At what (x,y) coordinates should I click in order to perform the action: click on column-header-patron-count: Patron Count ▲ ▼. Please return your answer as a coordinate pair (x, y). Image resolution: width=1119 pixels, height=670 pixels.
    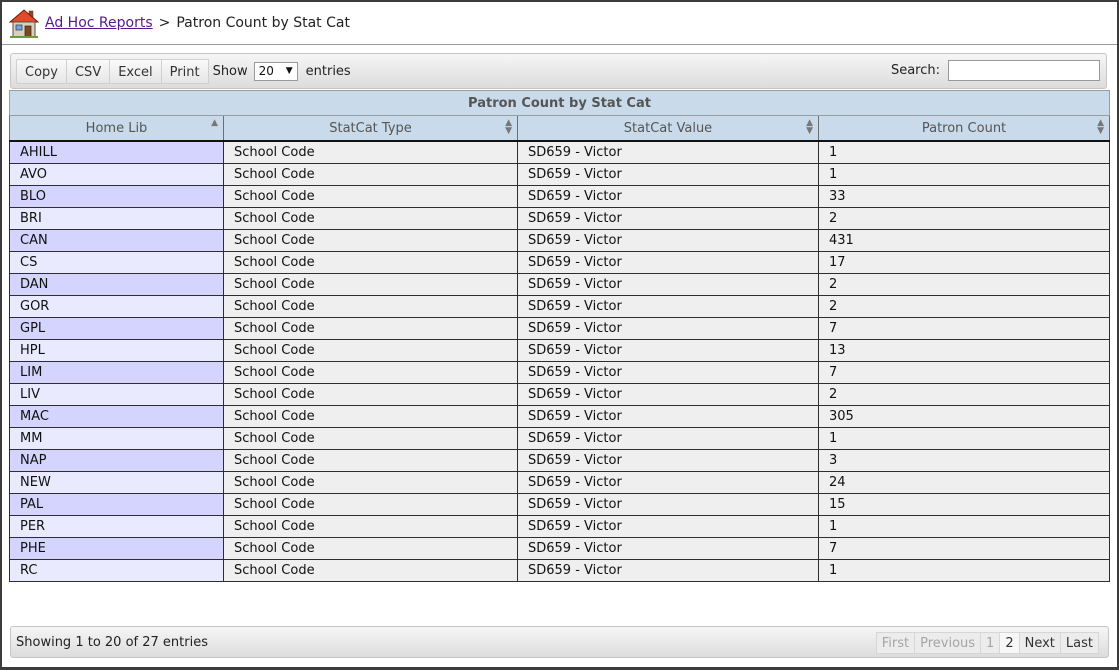
    Looking at the image, I should click on (964, 128).